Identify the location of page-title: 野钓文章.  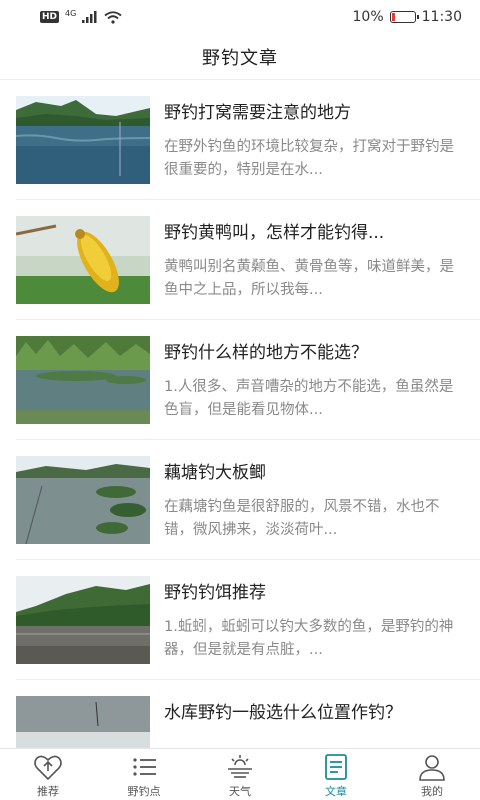
(240, 58).